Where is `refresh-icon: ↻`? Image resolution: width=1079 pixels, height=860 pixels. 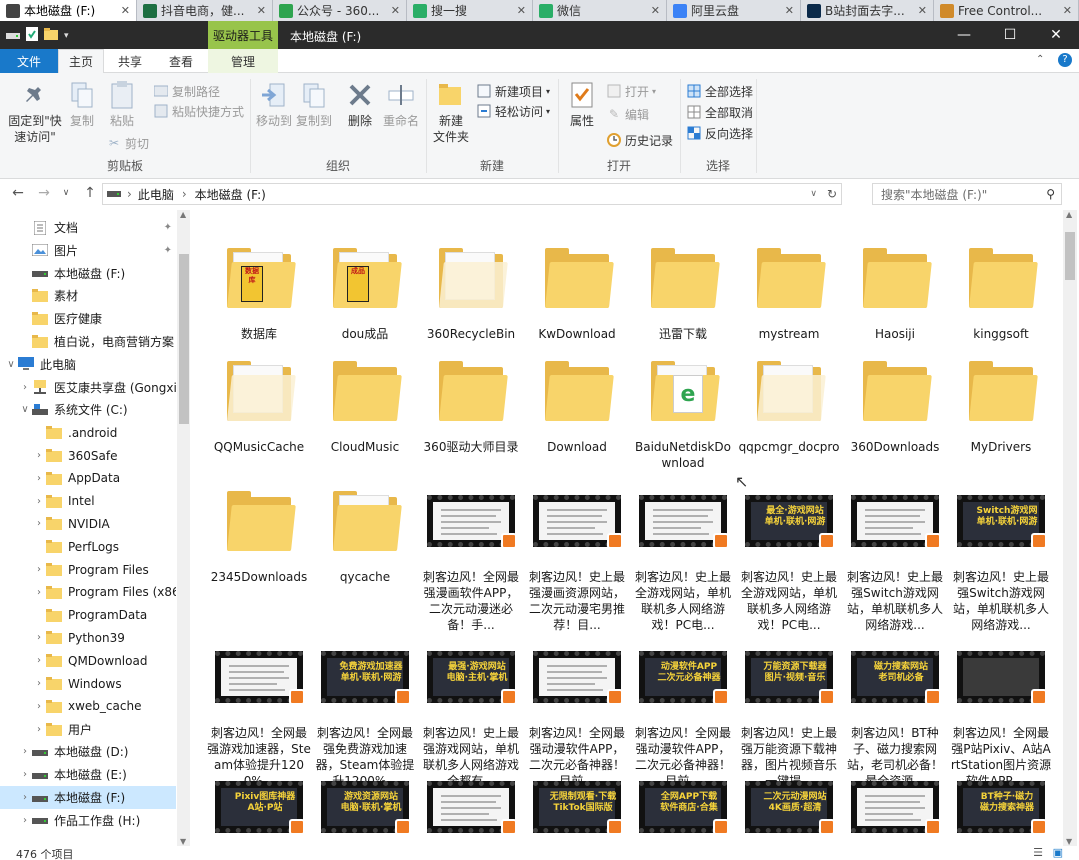 refresh-icon: ↻ is located at coordinates (832, 194).